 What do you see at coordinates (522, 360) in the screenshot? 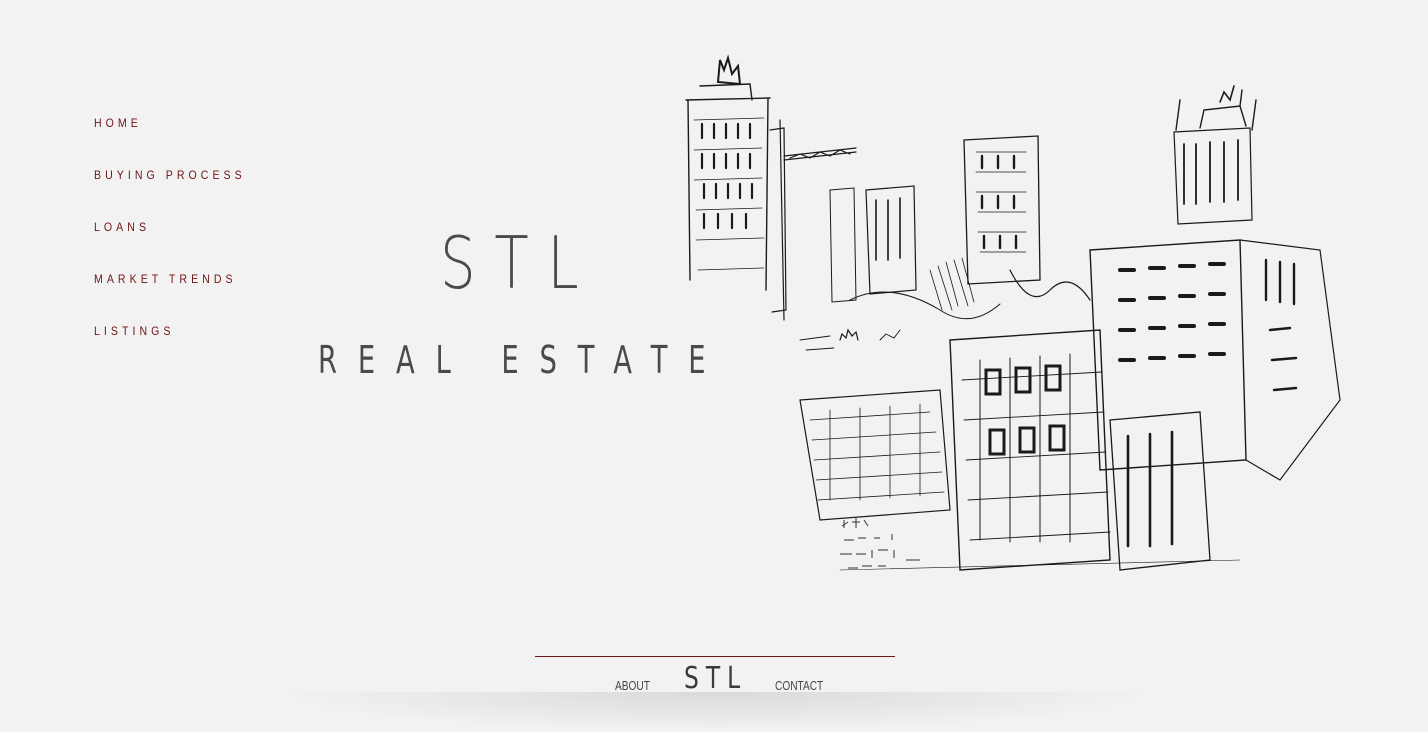
I see `site-tagline: REAL ESTATE` at bounding box center [522, 360].